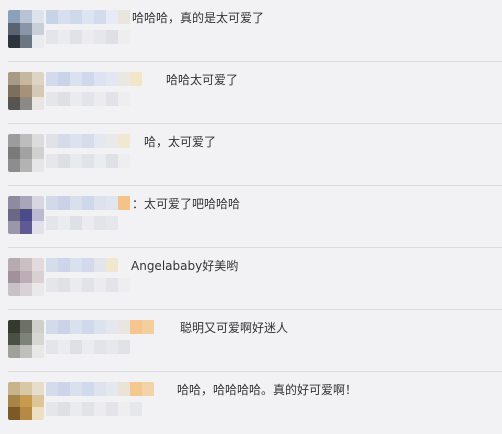 The height and width of the screenshot is (434, 502). Describe the element at coordinates (251, 217) in the screenshot. I see `comment-row: ：太可爱了吧哈哈哈` at that location.